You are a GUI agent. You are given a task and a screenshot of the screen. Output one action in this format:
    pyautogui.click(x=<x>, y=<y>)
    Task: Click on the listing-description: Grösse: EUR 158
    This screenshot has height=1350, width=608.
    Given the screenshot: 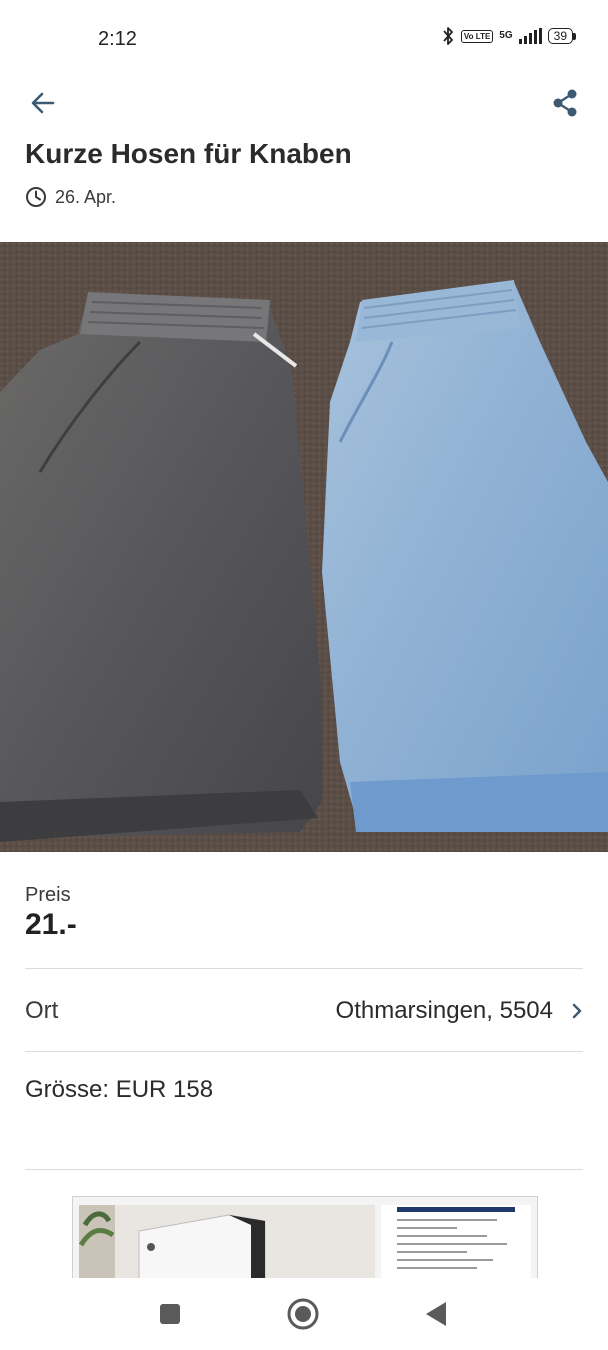 What is the action you would take?
    pyautogui.click(x=119, y=1089)
    